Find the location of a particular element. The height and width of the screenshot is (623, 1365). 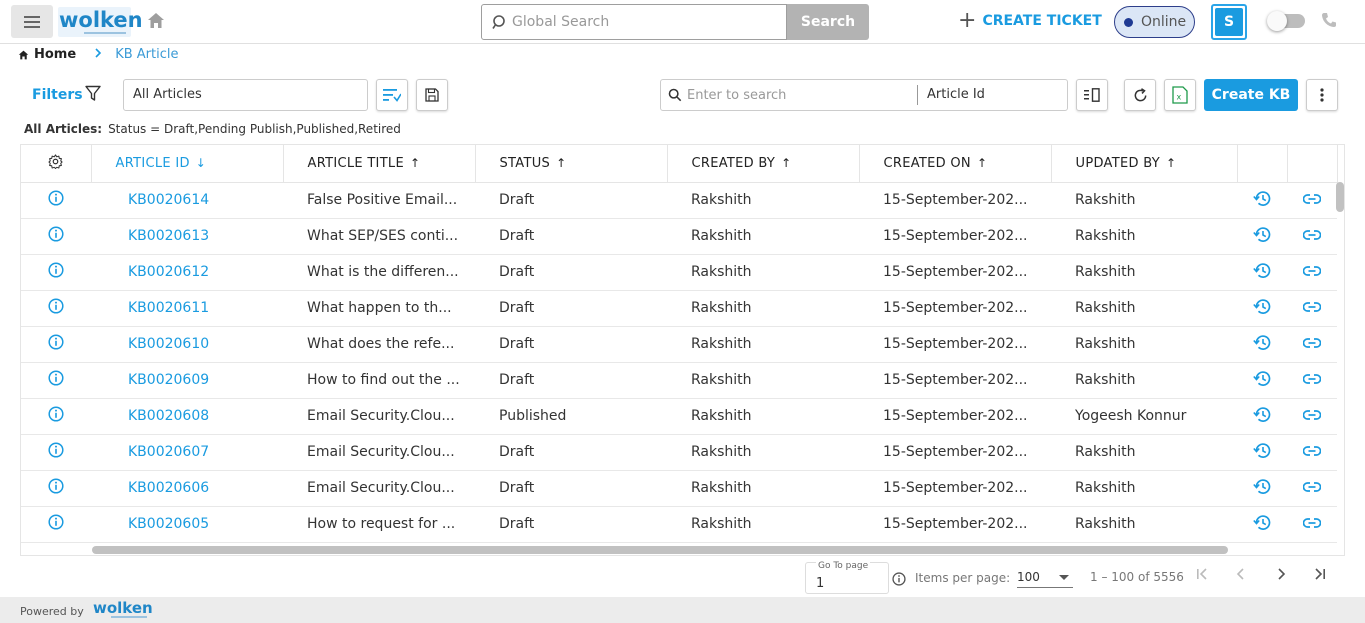

menu-button is located at coordinates (32, 21).